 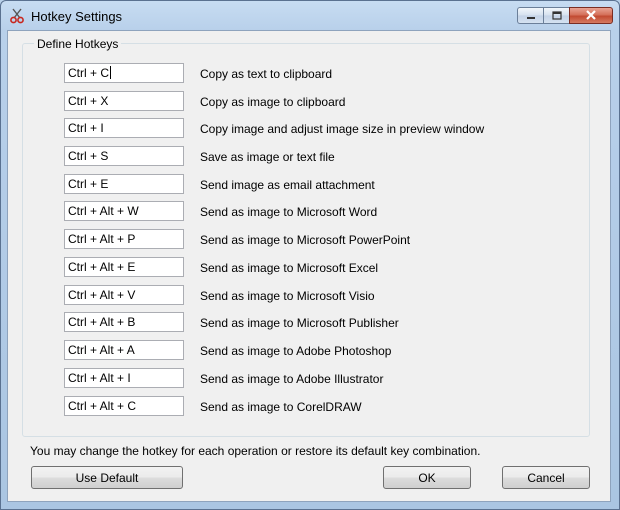 I want to click on hotkey-description: Send as image to Adobe Photoshop, so click(x=296, y=351).